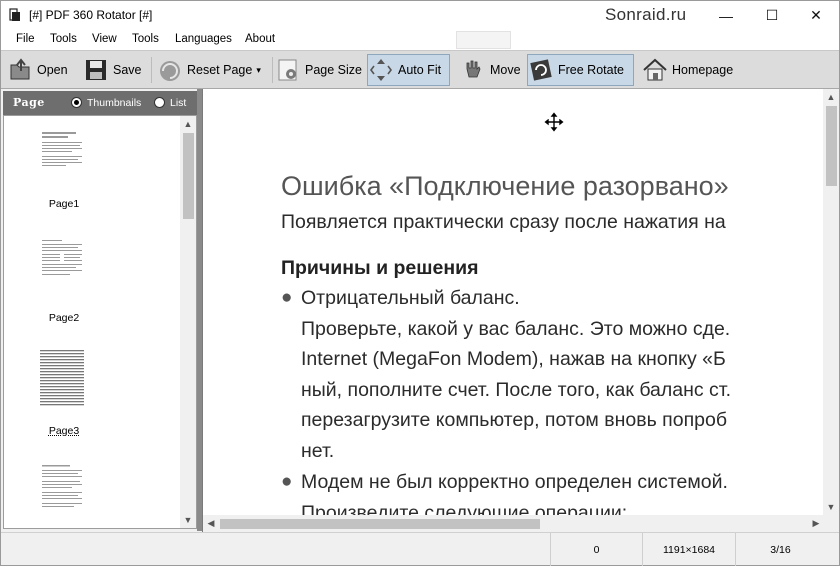 The height and width of the screenshot is (566, 840). Describe the element at coordinates (260, 39) in the screenshot. I see `menu-about: About` at that location.